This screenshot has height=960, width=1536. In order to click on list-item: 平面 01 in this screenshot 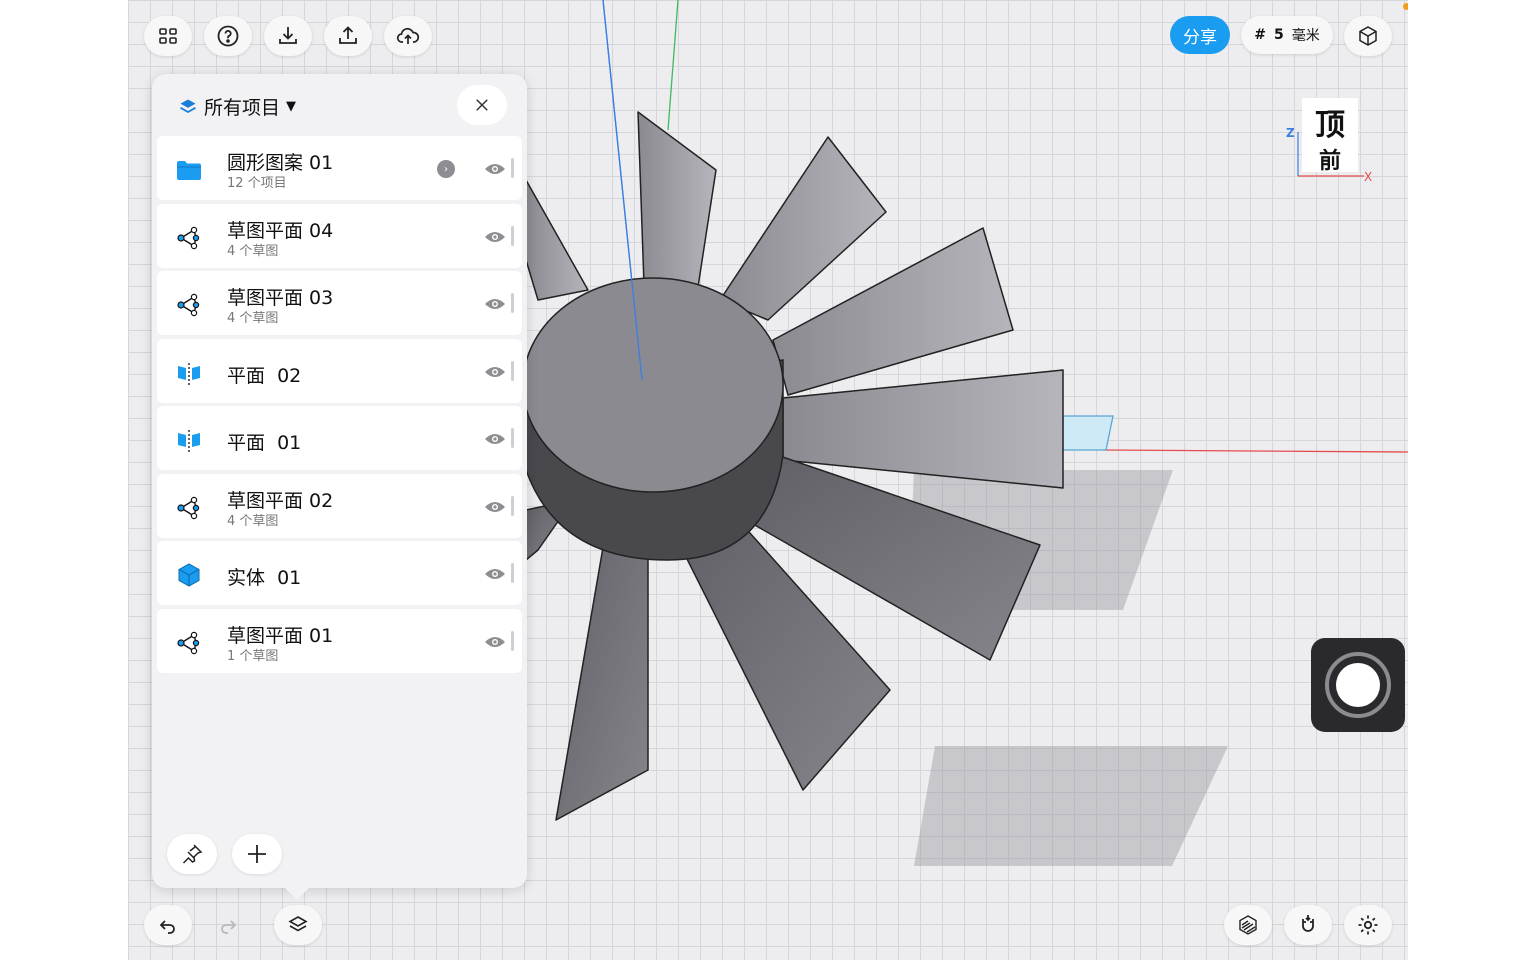, I will do `click(339, 438)`.